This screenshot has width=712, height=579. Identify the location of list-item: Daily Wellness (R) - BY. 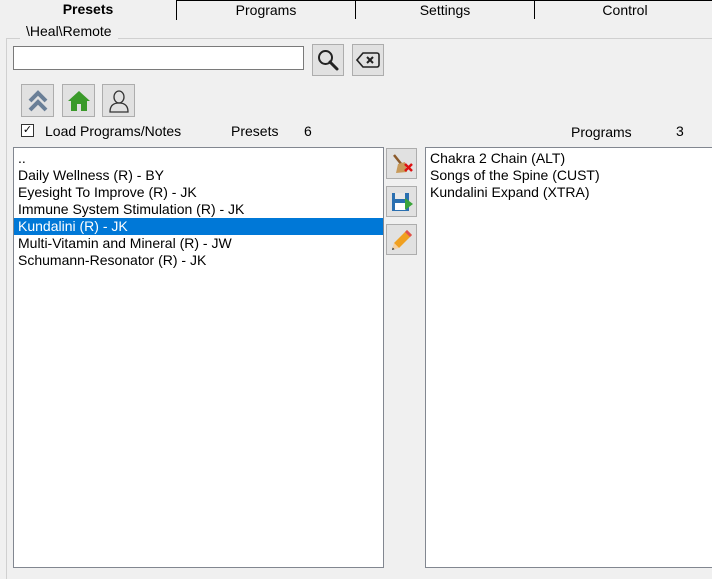
(198, 175).